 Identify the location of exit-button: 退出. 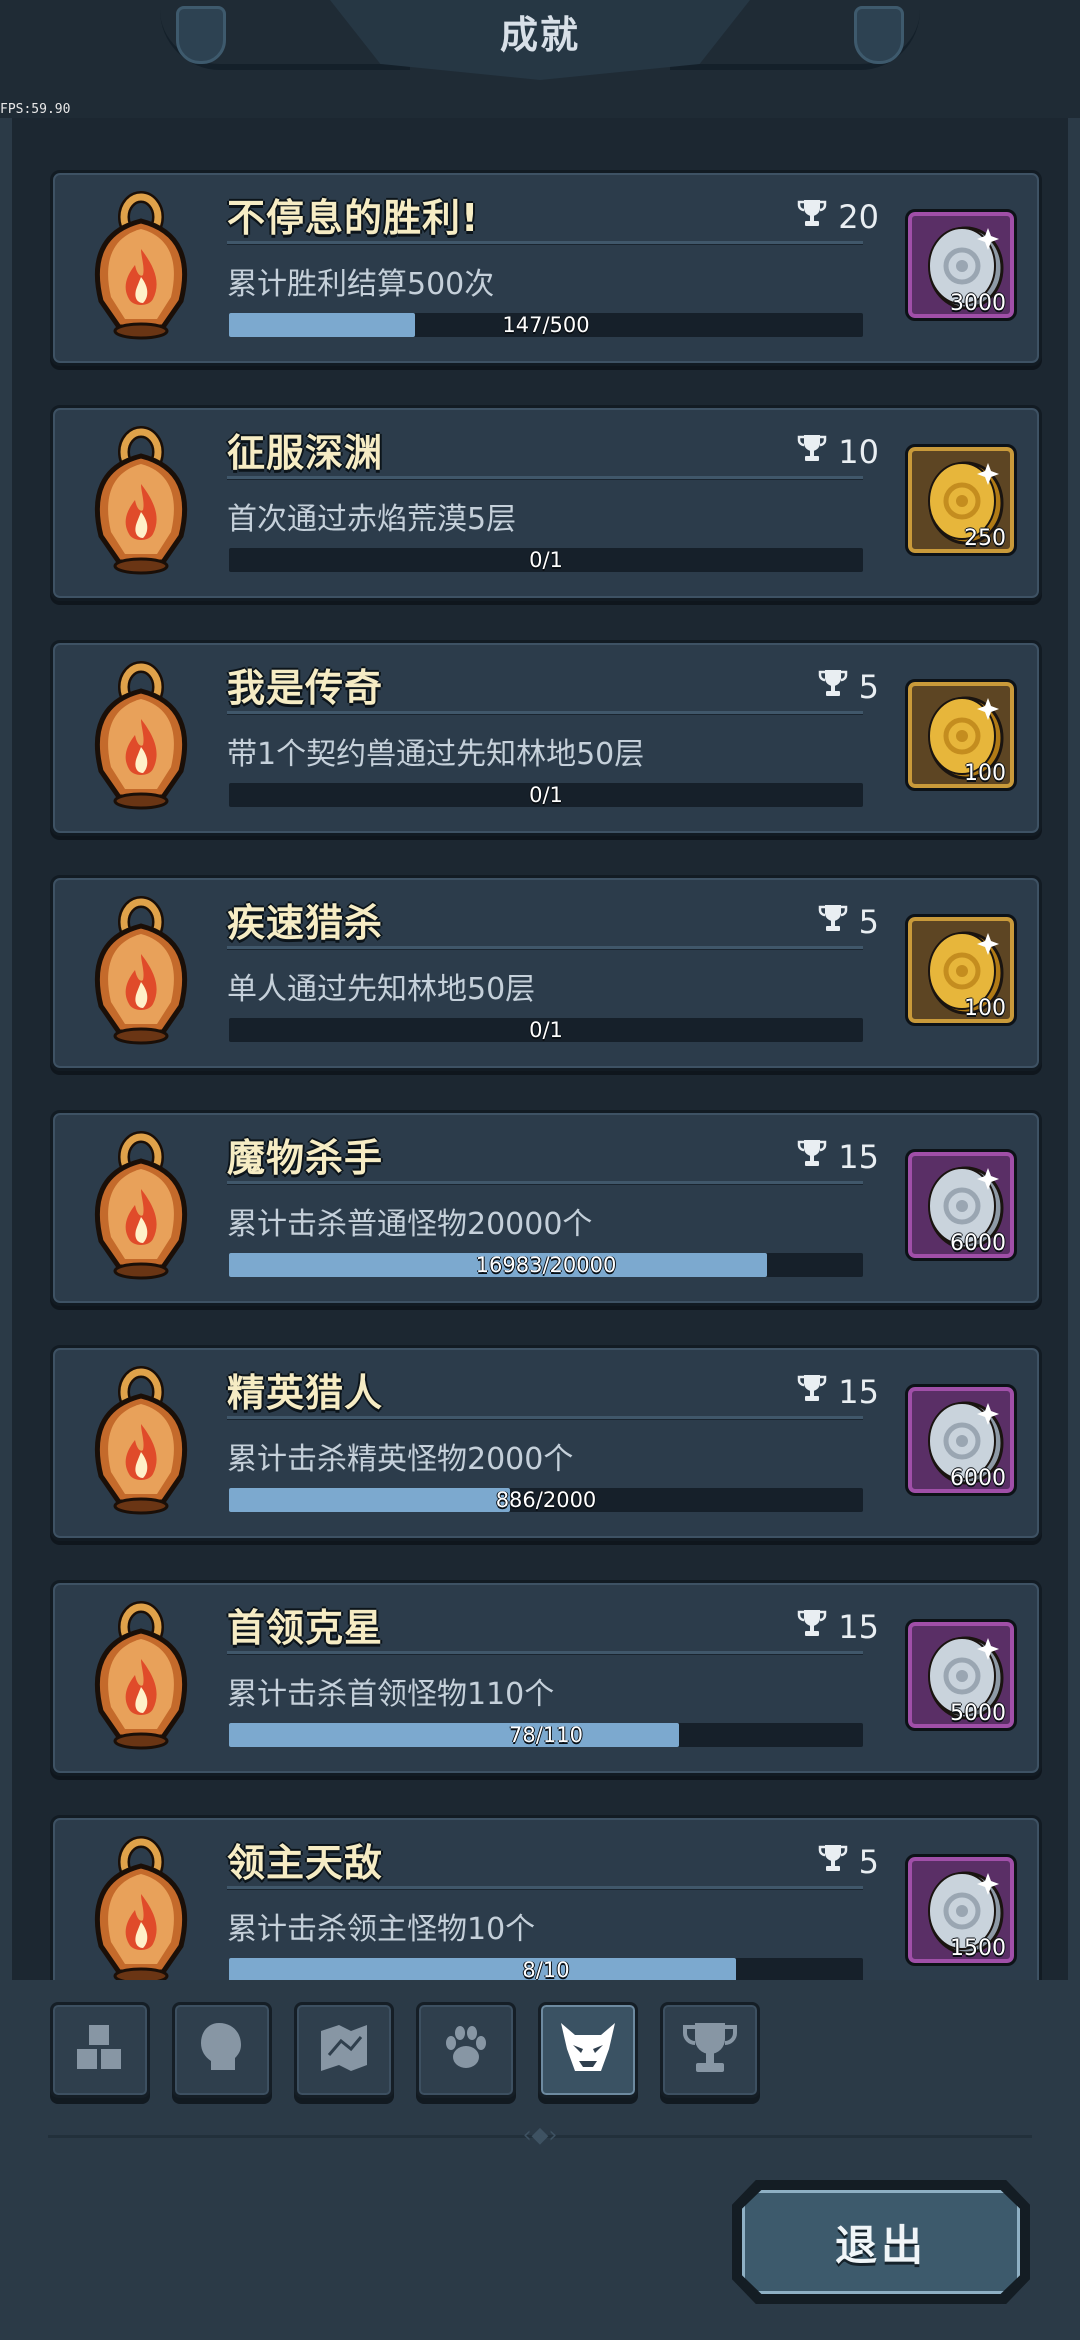
(881, 2242).